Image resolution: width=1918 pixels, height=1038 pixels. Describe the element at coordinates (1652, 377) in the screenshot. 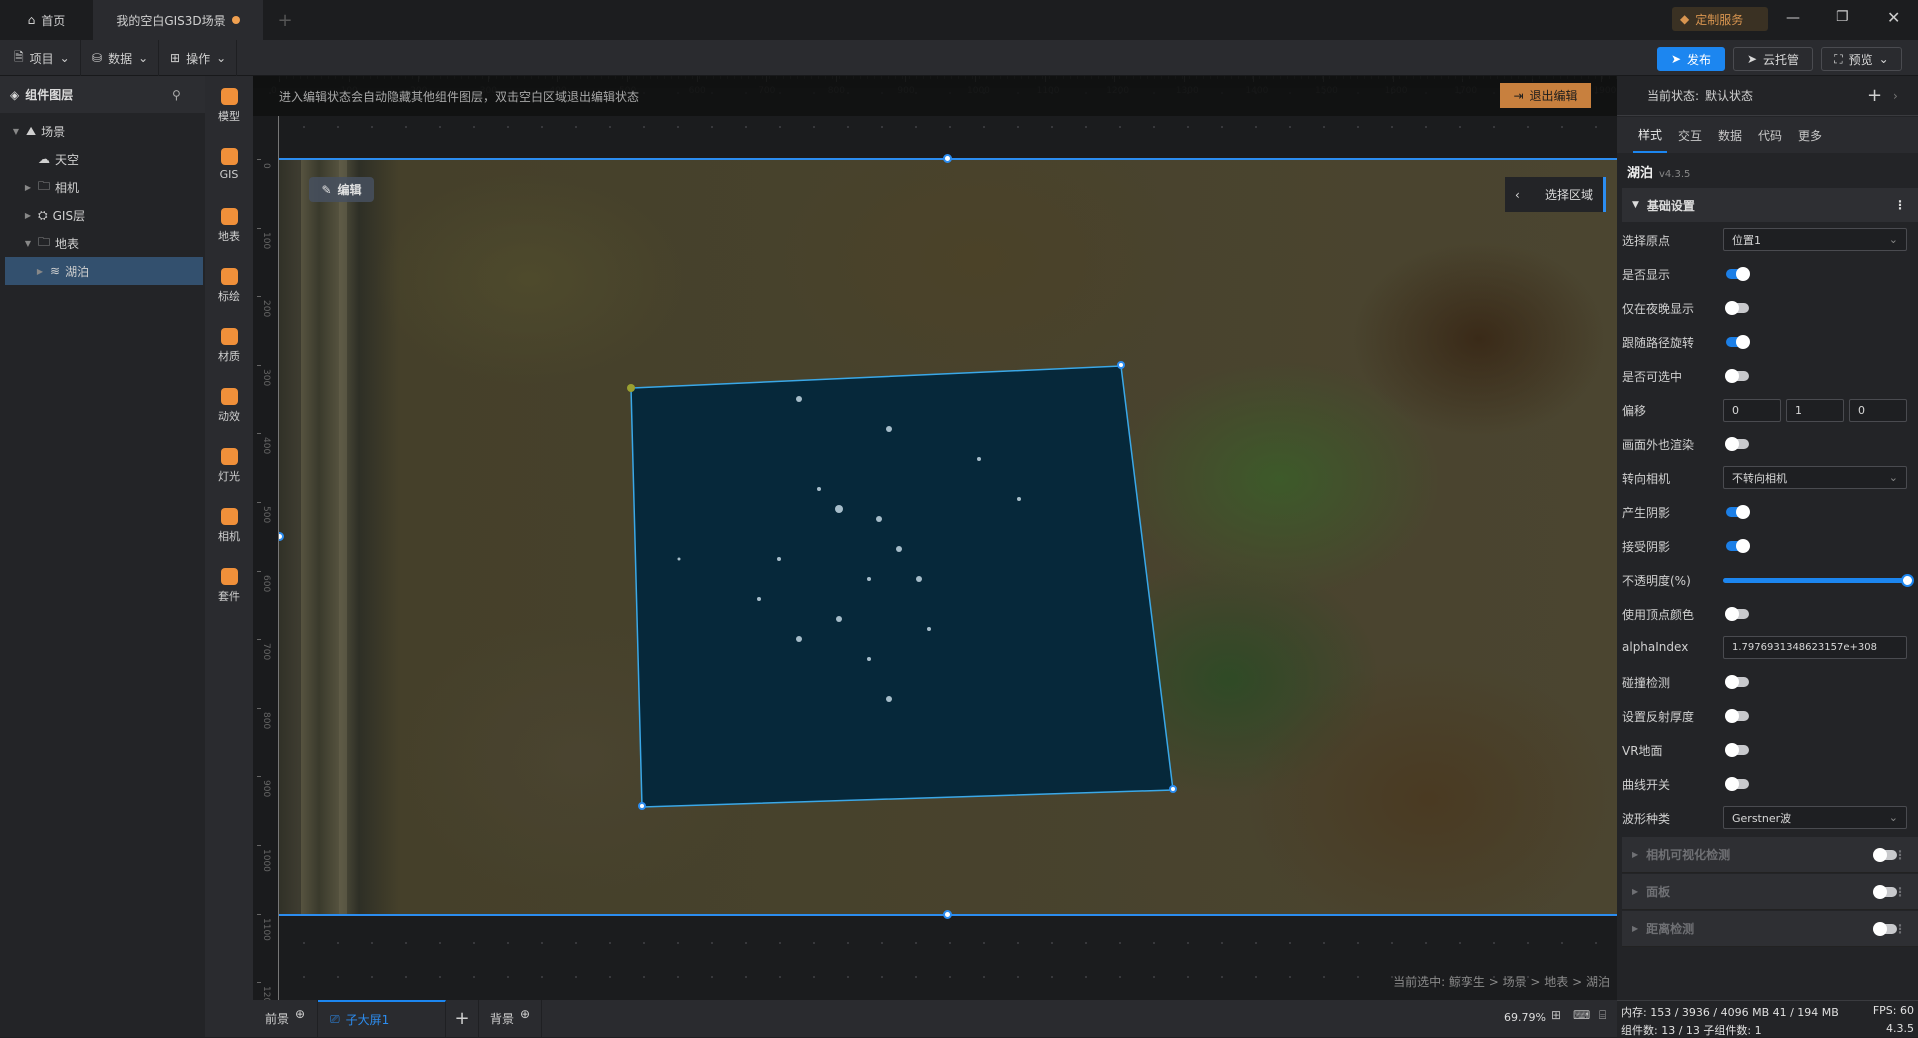

I see `property-label: 是否可选中` at that location.